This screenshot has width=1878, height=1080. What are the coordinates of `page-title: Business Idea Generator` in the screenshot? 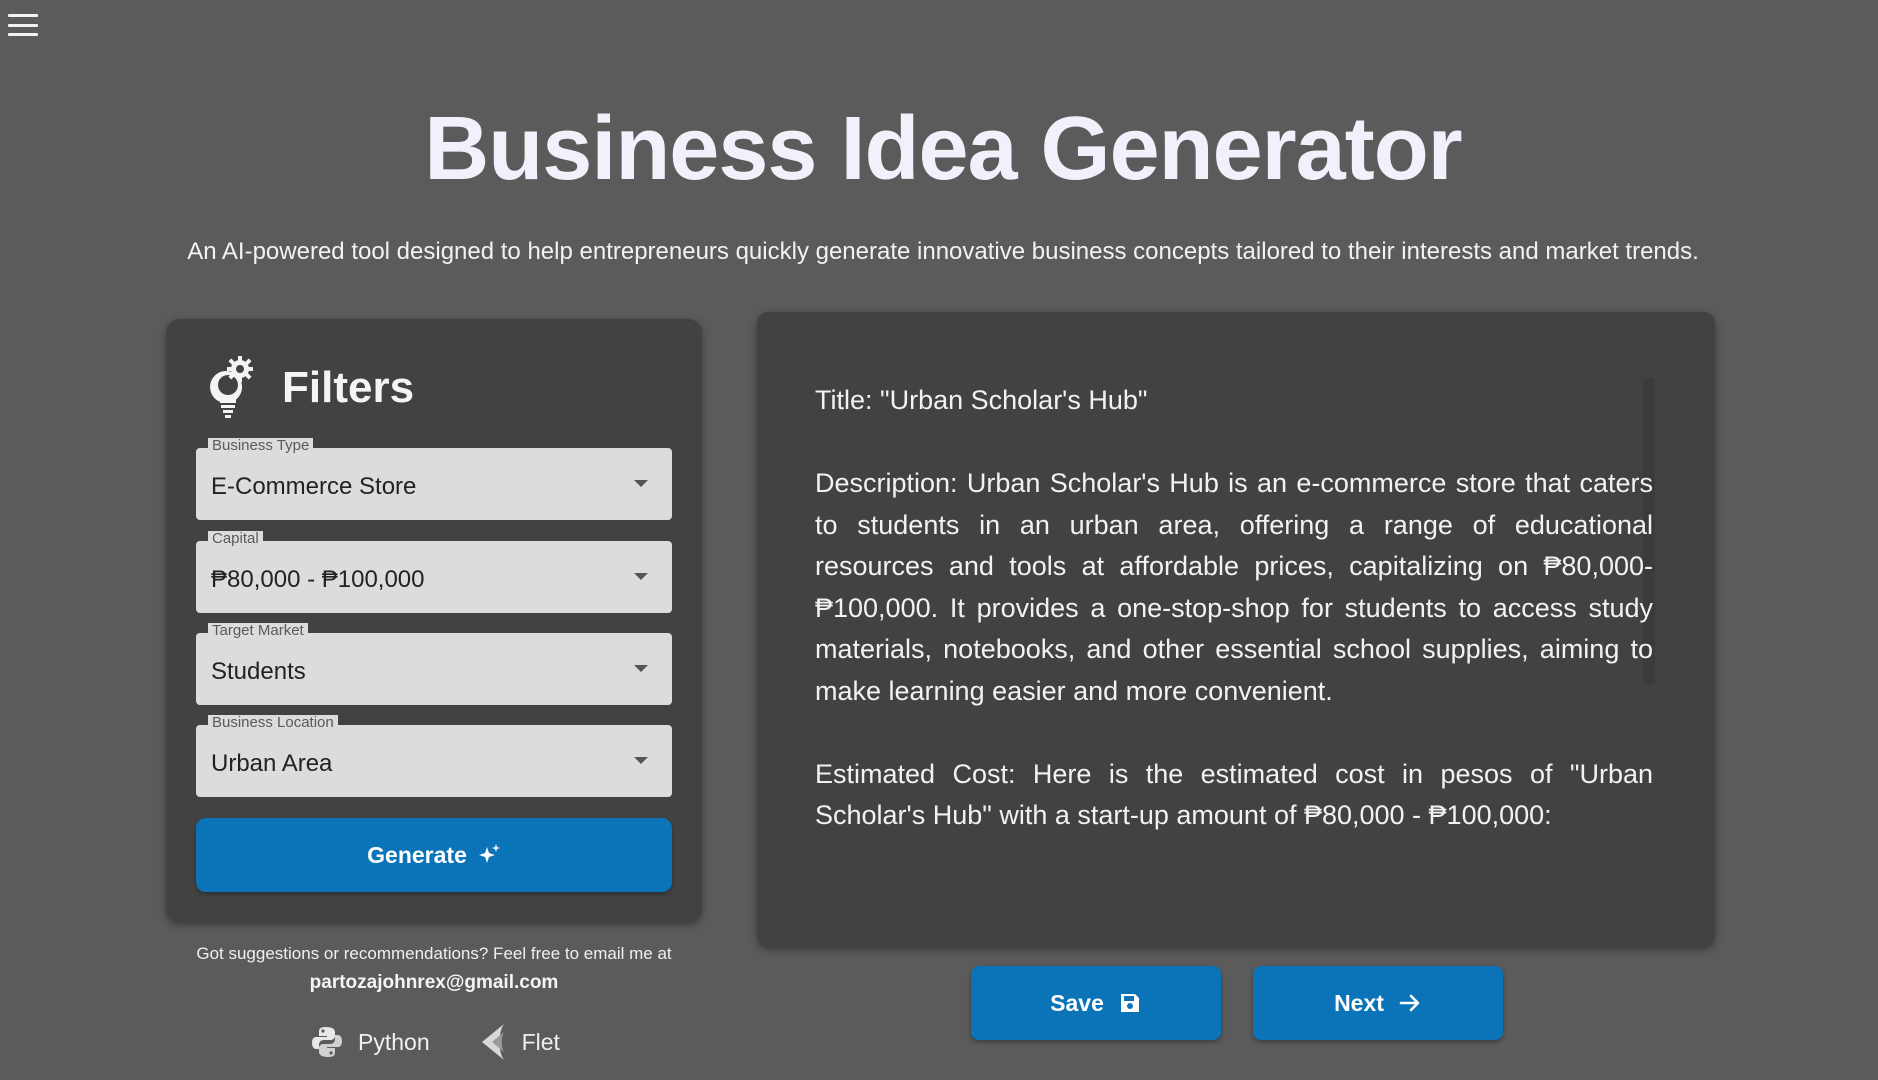 It's located at (943, 149).